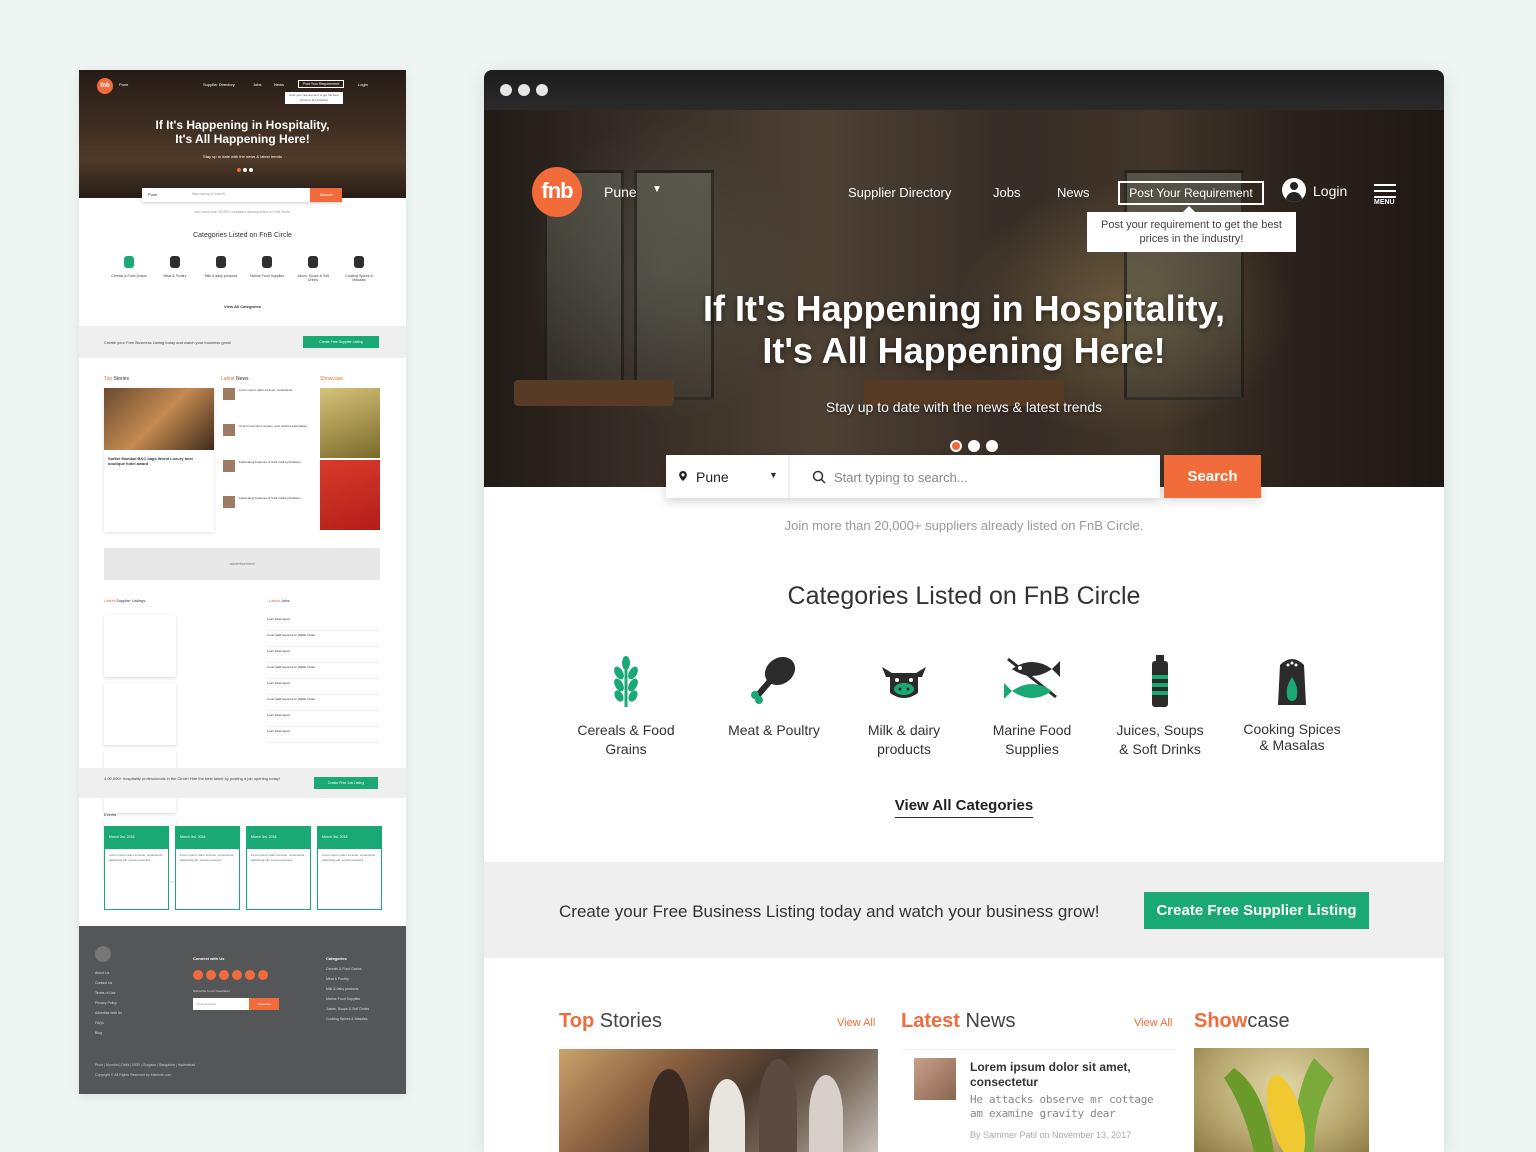 The width and height of the screenshot is (1536, 1152). I want to click on mini-view-all-categories: View All Categories, so click(242, 306).